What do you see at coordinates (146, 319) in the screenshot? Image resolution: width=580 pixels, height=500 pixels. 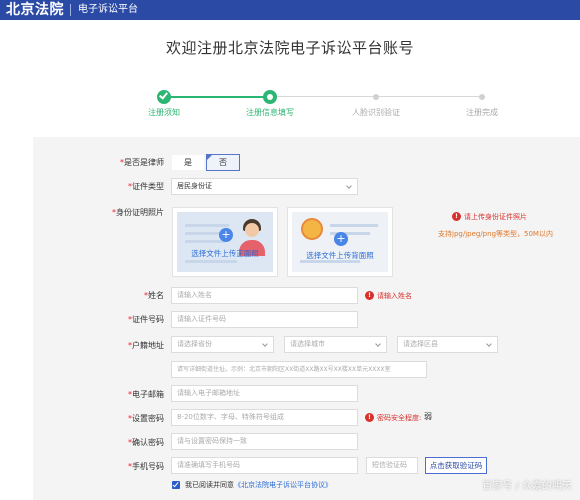 I see `id-number-label: *证件号码` at bounding box center [146, 319].